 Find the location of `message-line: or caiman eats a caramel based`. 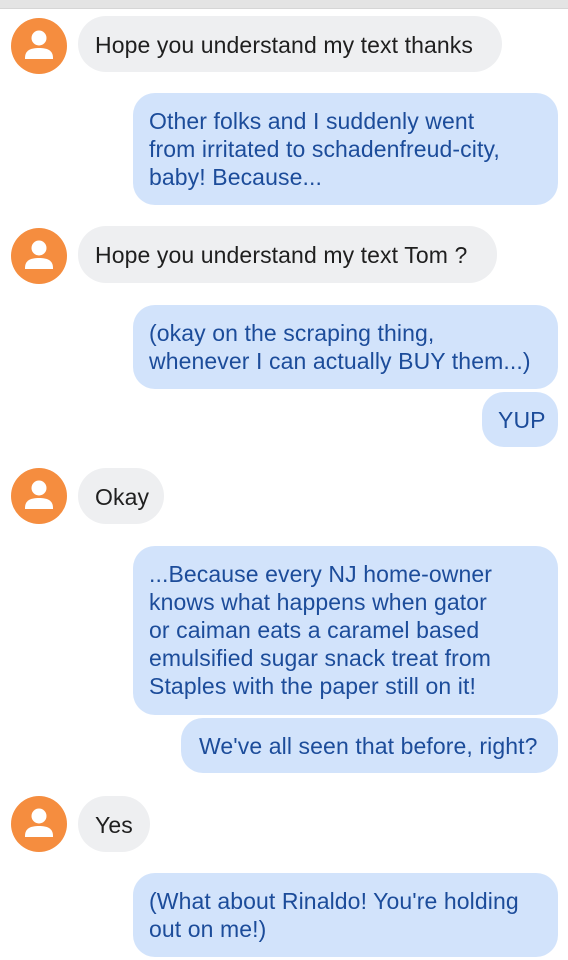

message-line: or caiman eats a caramel based is located at coordinates (314, 630).